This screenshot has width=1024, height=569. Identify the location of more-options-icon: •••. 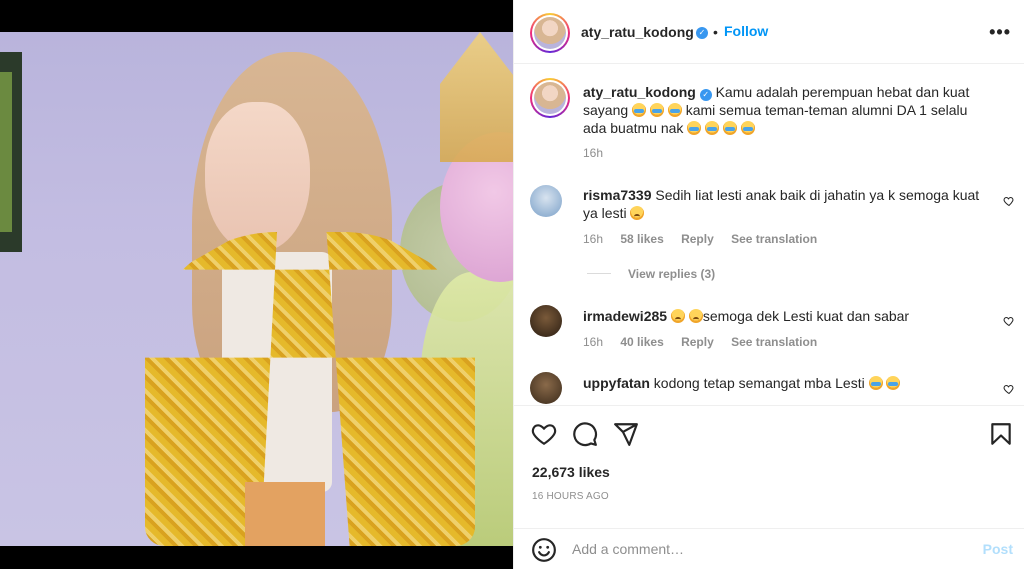
(1000, 32).